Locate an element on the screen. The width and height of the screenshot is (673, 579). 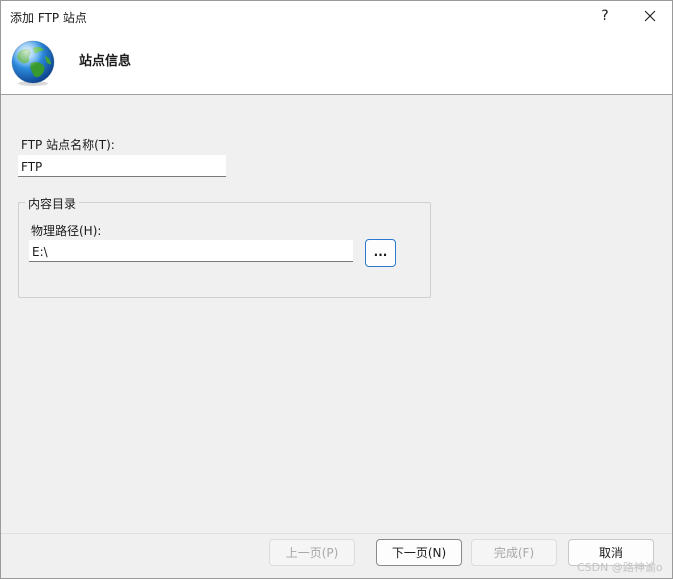
finish-button: 完成(F) is located at coordinates (514, 552).